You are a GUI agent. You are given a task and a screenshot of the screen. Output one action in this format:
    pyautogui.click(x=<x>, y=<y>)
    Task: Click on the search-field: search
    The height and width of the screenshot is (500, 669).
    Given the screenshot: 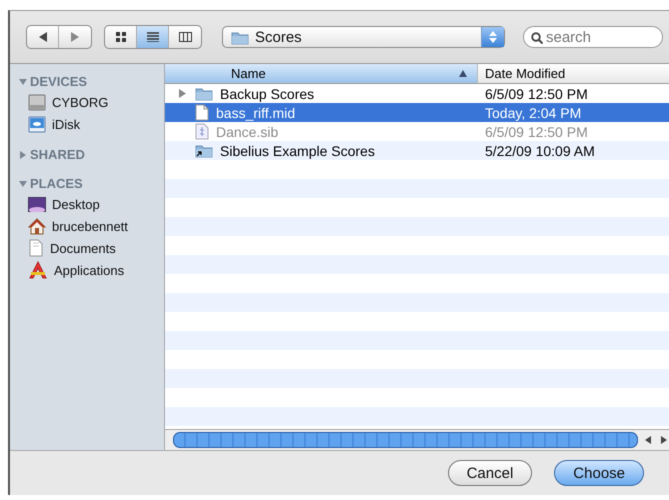 What is the action you would take?
    pyautogui.click(x=593, y=37)
    